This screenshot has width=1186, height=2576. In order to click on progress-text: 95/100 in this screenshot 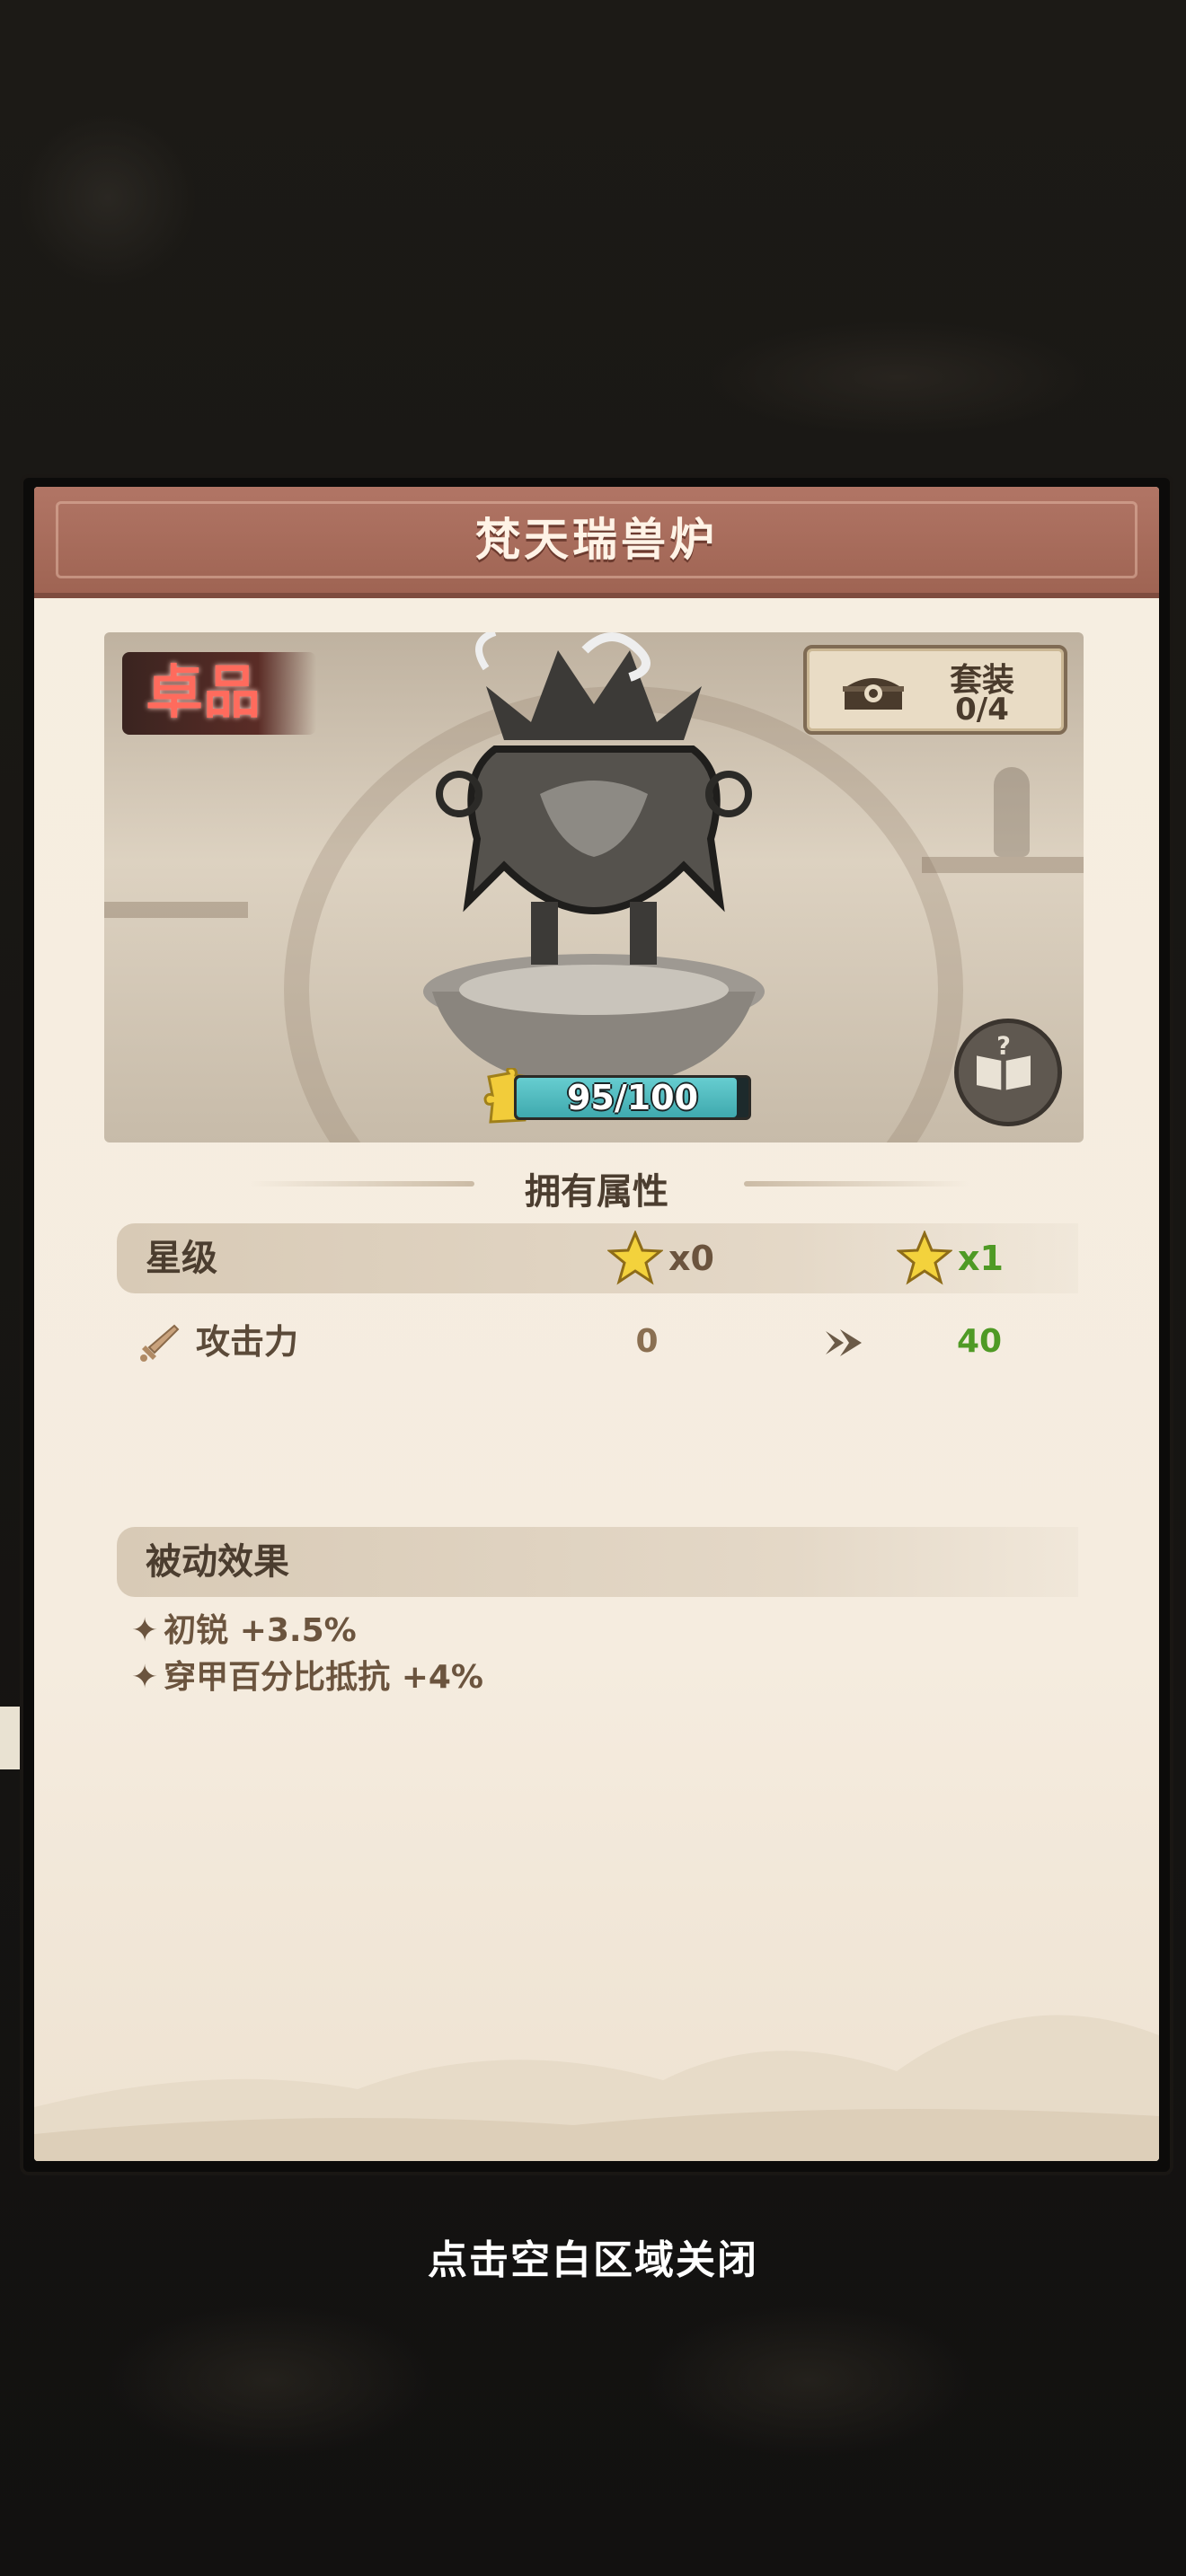, I will do `click(632, 1097)`.